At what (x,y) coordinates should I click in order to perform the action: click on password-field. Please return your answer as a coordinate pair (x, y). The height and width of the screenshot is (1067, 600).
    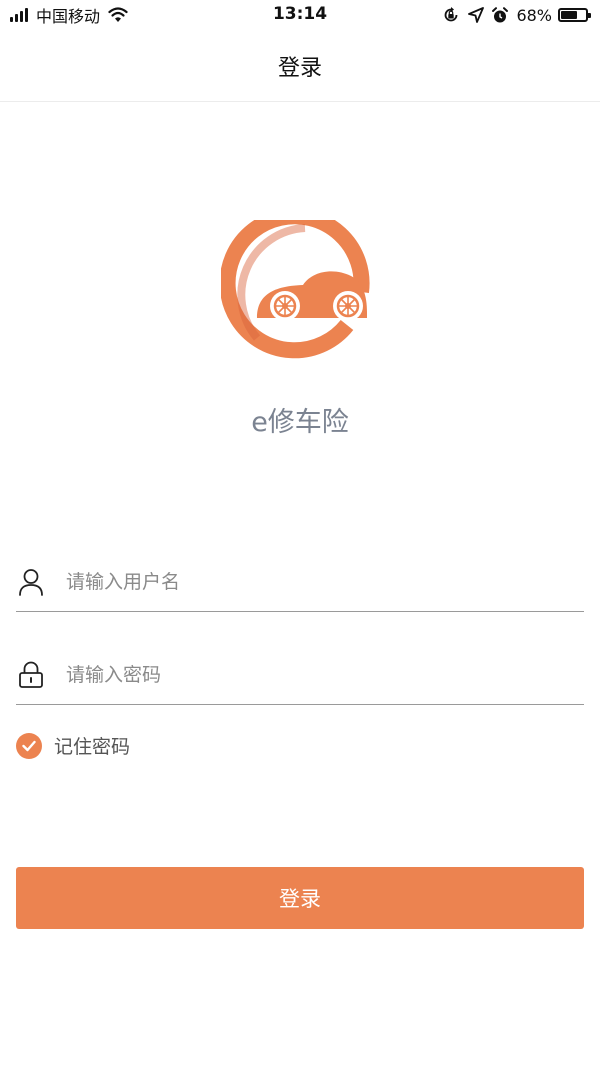
    Looking at the image, I should click on (300, 675).